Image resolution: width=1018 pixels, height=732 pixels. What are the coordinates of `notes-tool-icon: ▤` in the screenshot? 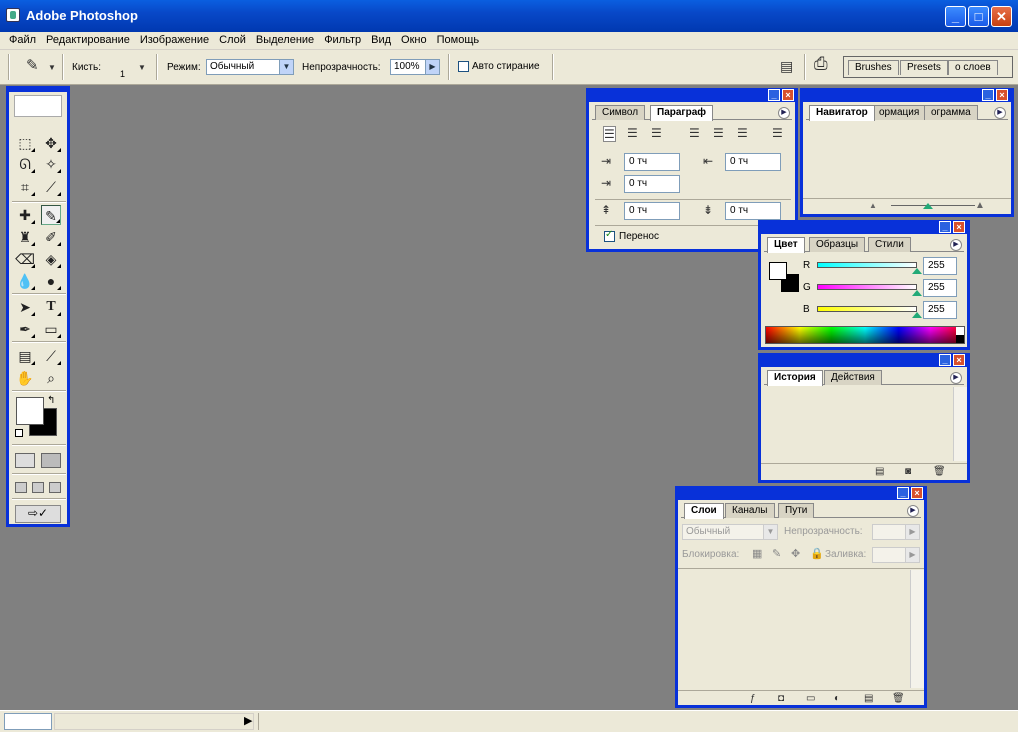 It's located at (25, 356).